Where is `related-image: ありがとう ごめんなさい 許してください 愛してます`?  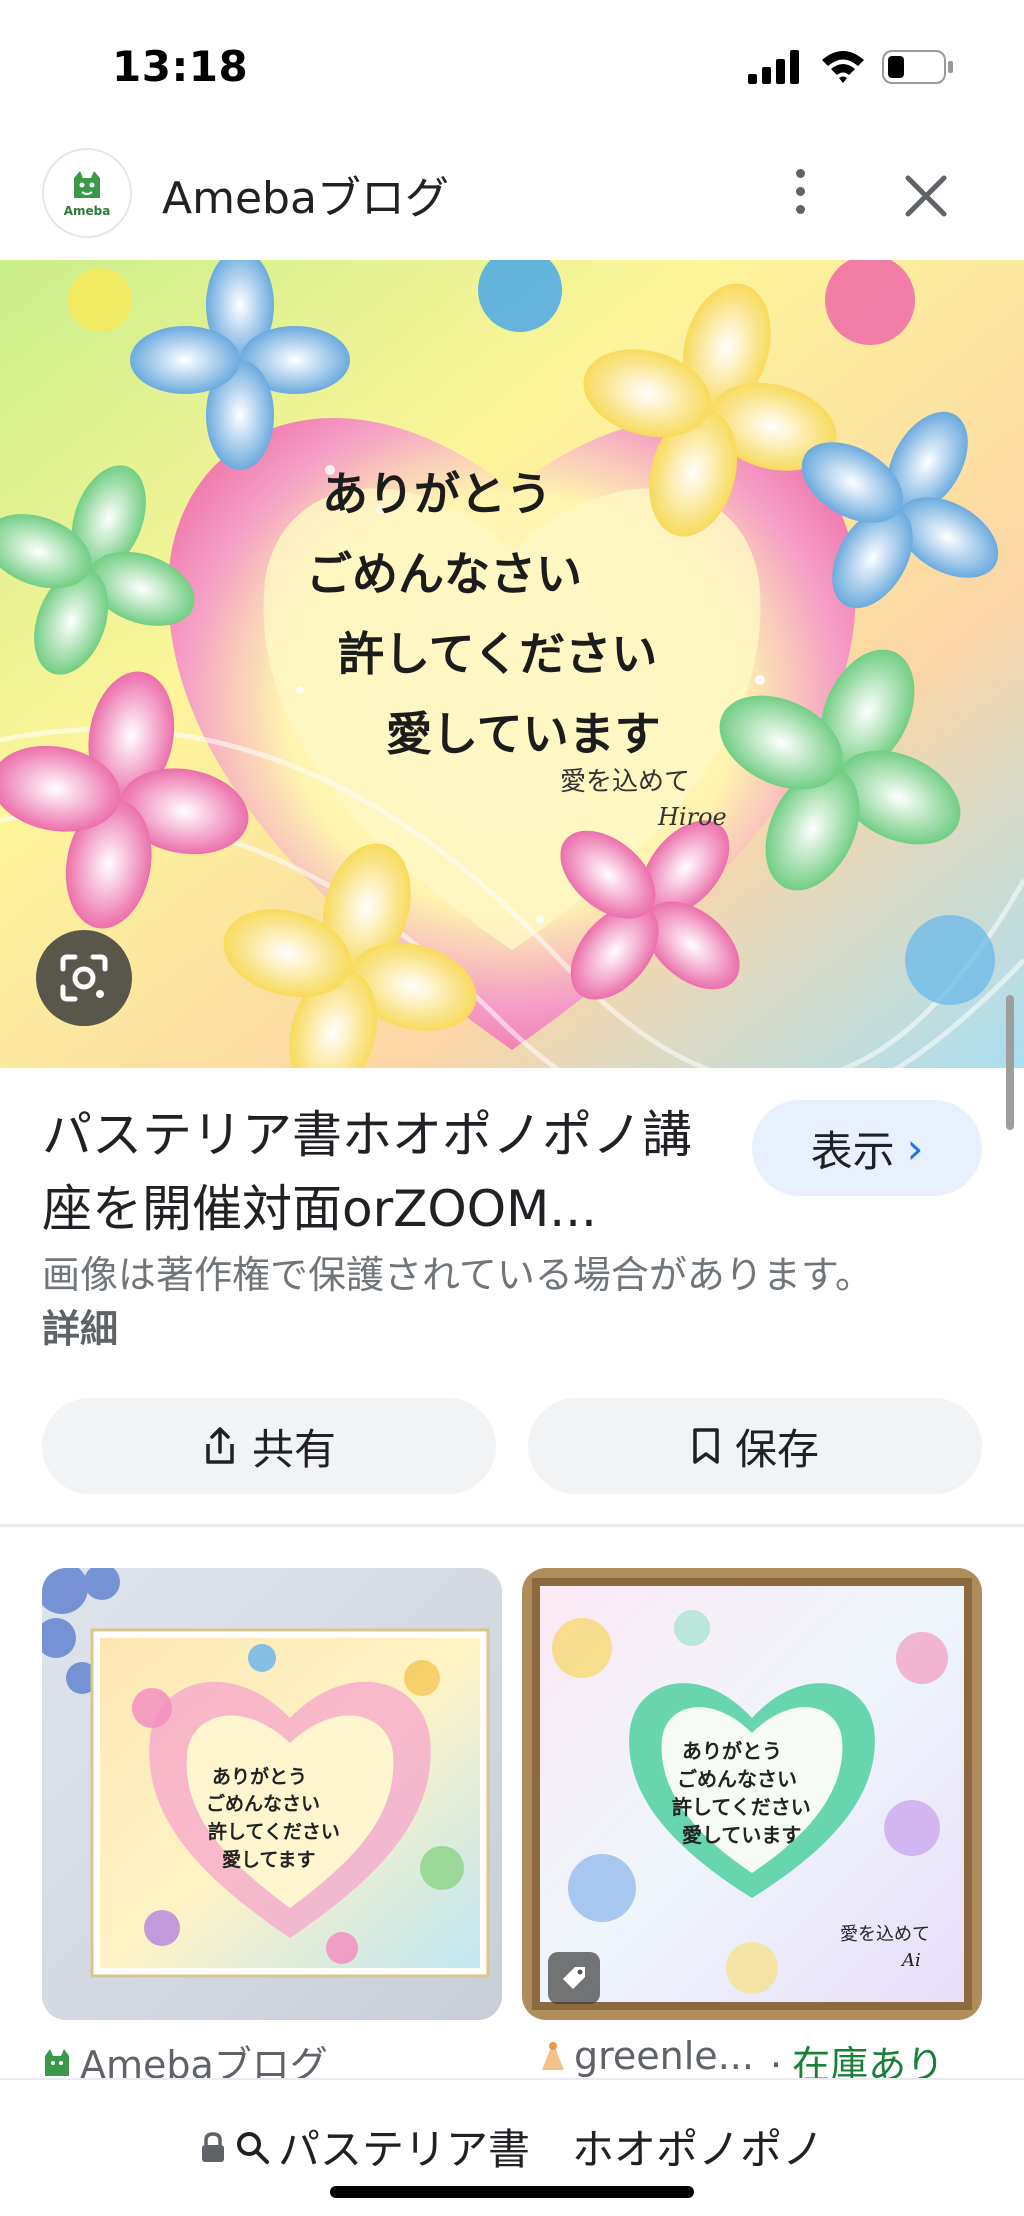 related-image: ありがとう ごめんなさい 許してください 愛してます is located at coordinates (272, 1794).